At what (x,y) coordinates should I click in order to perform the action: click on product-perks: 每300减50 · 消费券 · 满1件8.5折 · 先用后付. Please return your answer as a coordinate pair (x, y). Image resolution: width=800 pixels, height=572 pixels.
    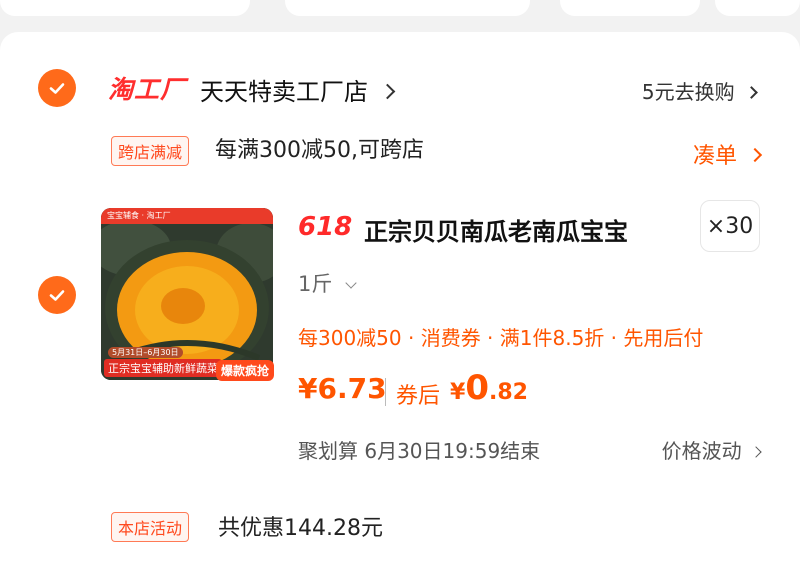
    Looking at the image, I should click on (501, 338).